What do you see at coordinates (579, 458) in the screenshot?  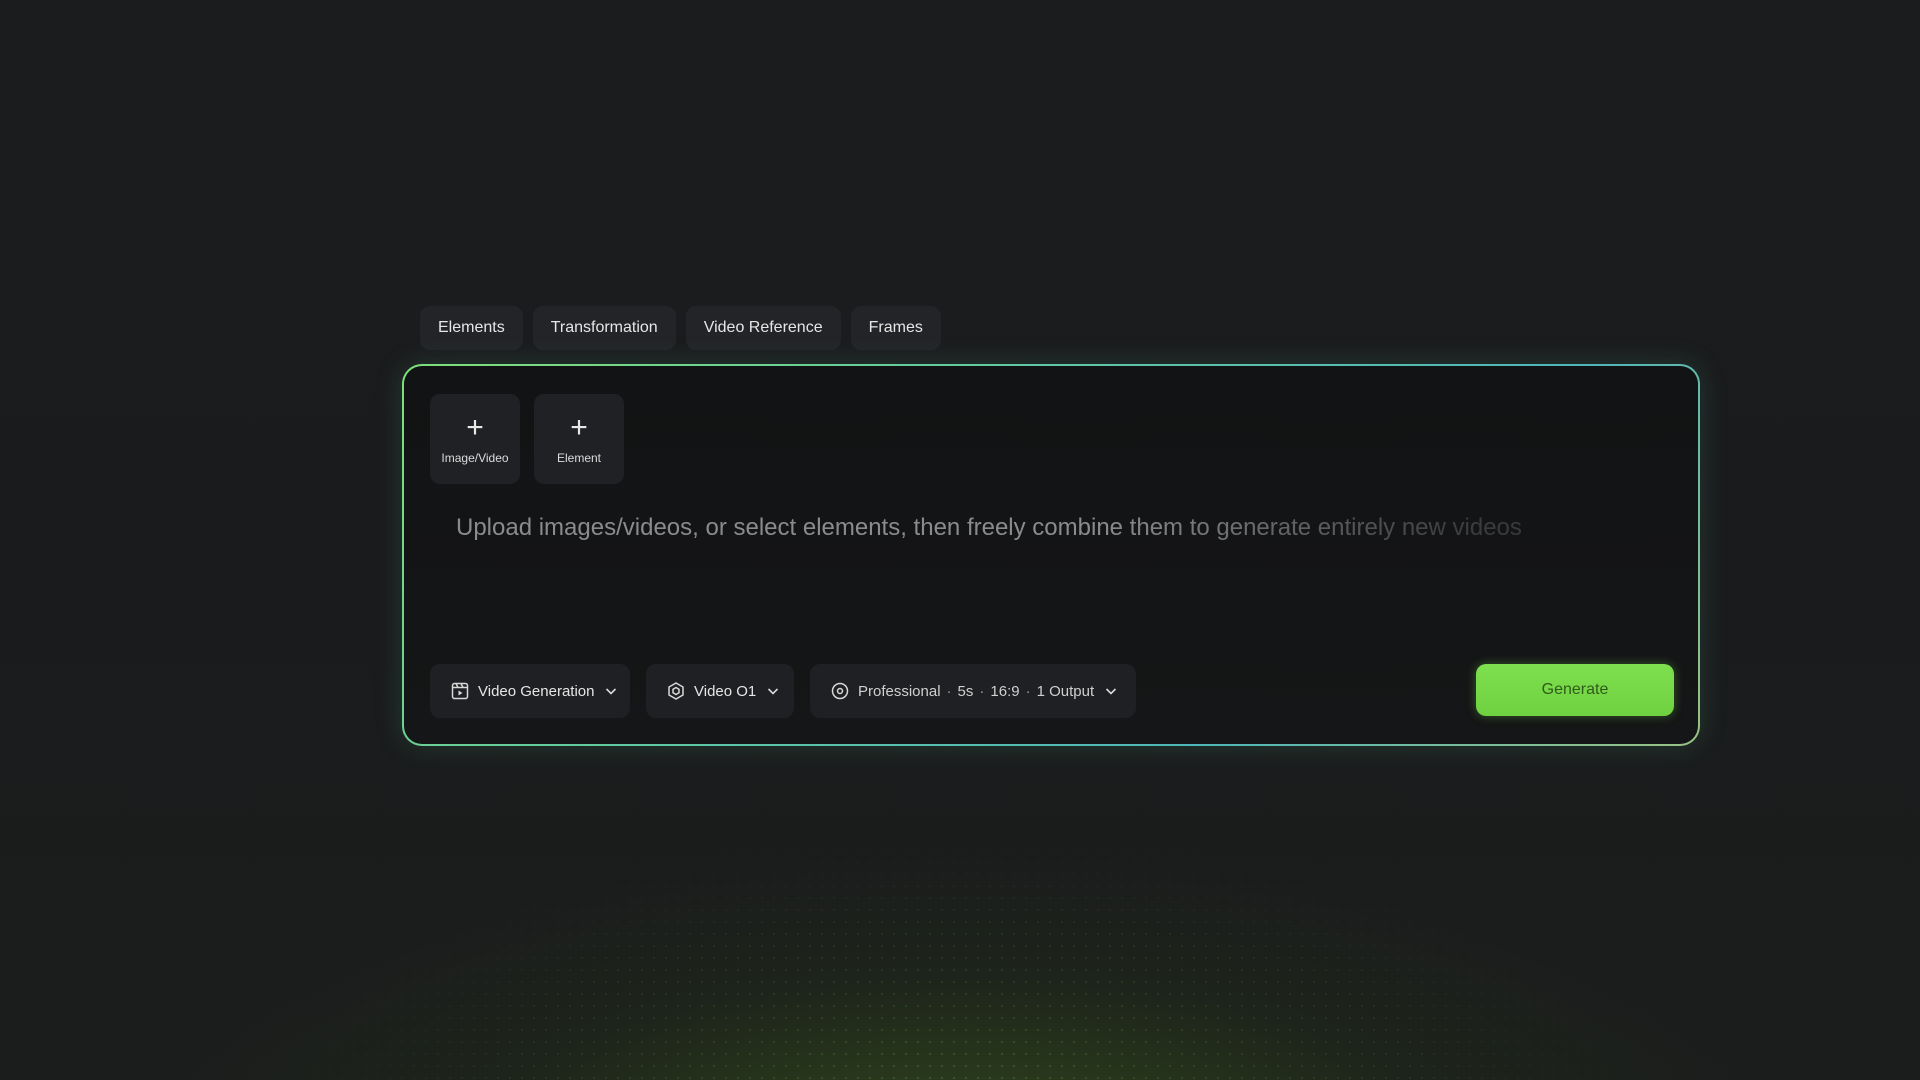 I see `add-element-label: Element` at bounding box center [579, 458].